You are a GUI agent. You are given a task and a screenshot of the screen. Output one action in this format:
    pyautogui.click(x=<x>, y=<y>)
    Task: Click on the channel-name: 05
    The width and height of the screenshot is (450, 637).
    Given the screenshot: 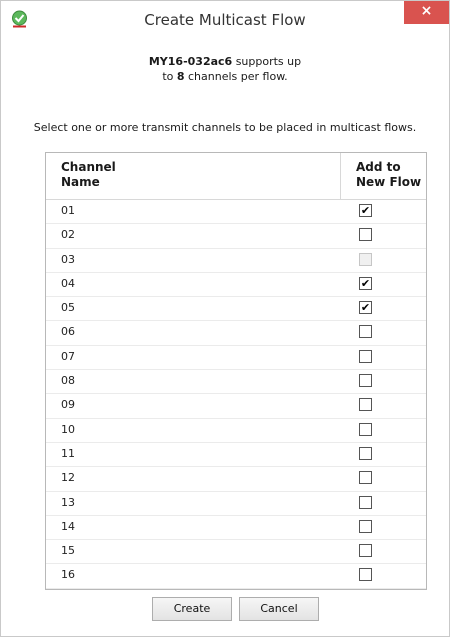 What is the action you would take?
    pyautogui.click(x=68, y=308)
    